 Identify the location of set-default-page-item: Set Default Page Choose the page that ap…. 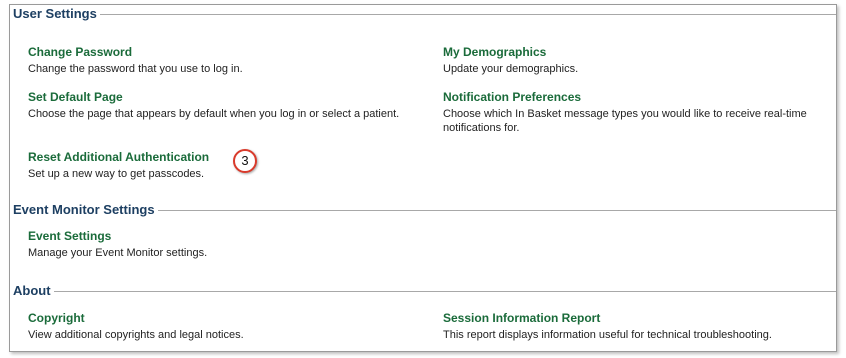
(218, 105).